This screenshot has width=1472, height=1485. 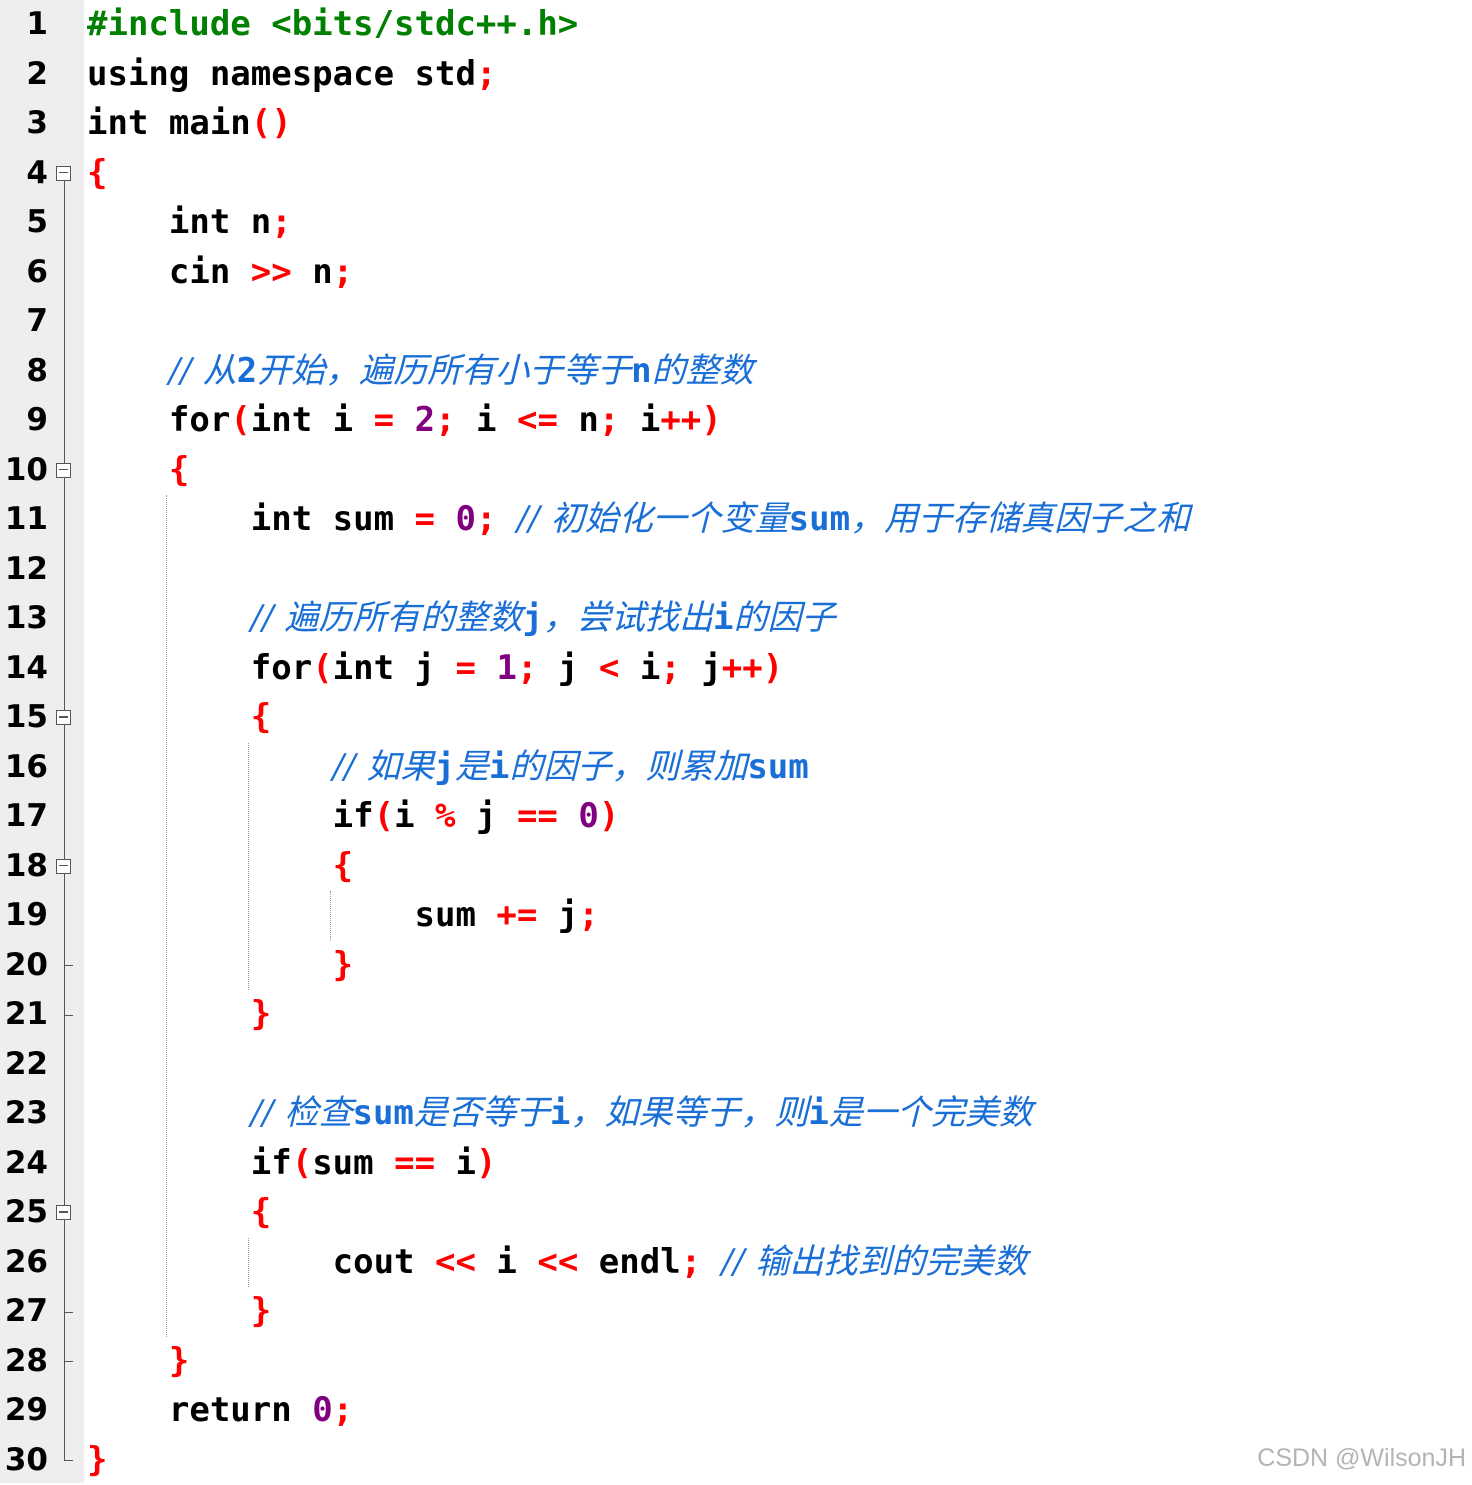 I want to click on code-text: }, so click(x=179, y=1015).